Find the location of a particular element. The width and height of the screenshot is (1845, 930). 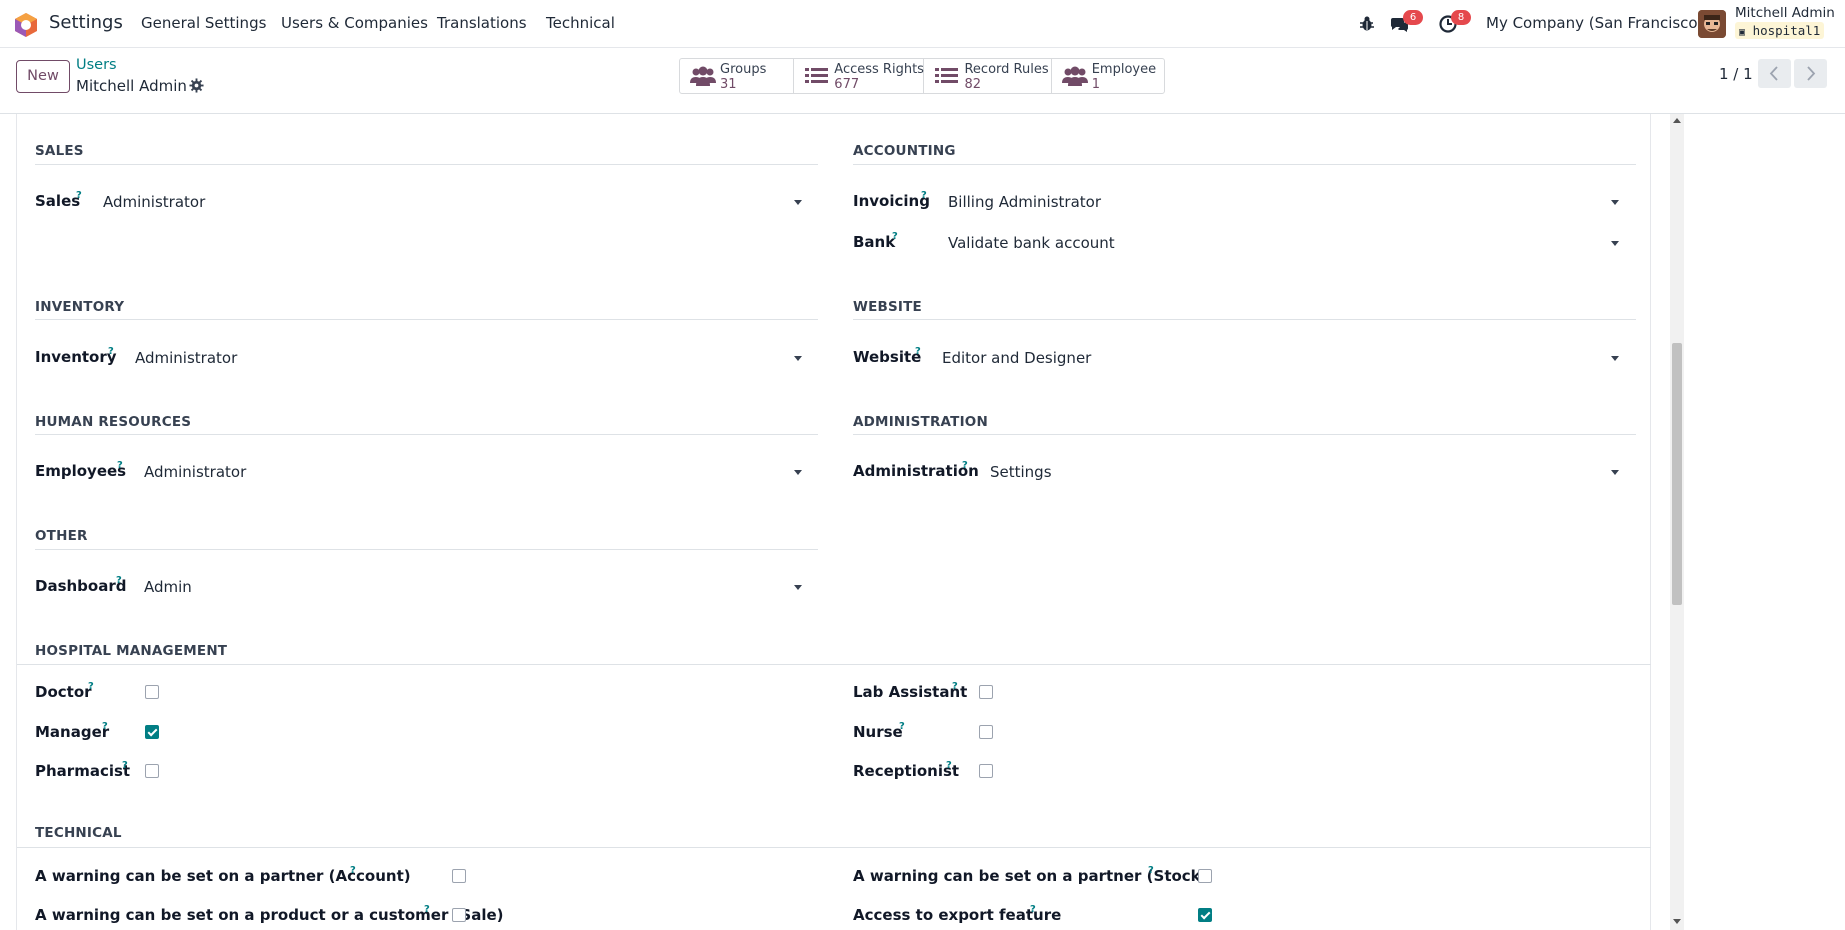

select-employees-value: Administrator is located at coordinates (195, 472).